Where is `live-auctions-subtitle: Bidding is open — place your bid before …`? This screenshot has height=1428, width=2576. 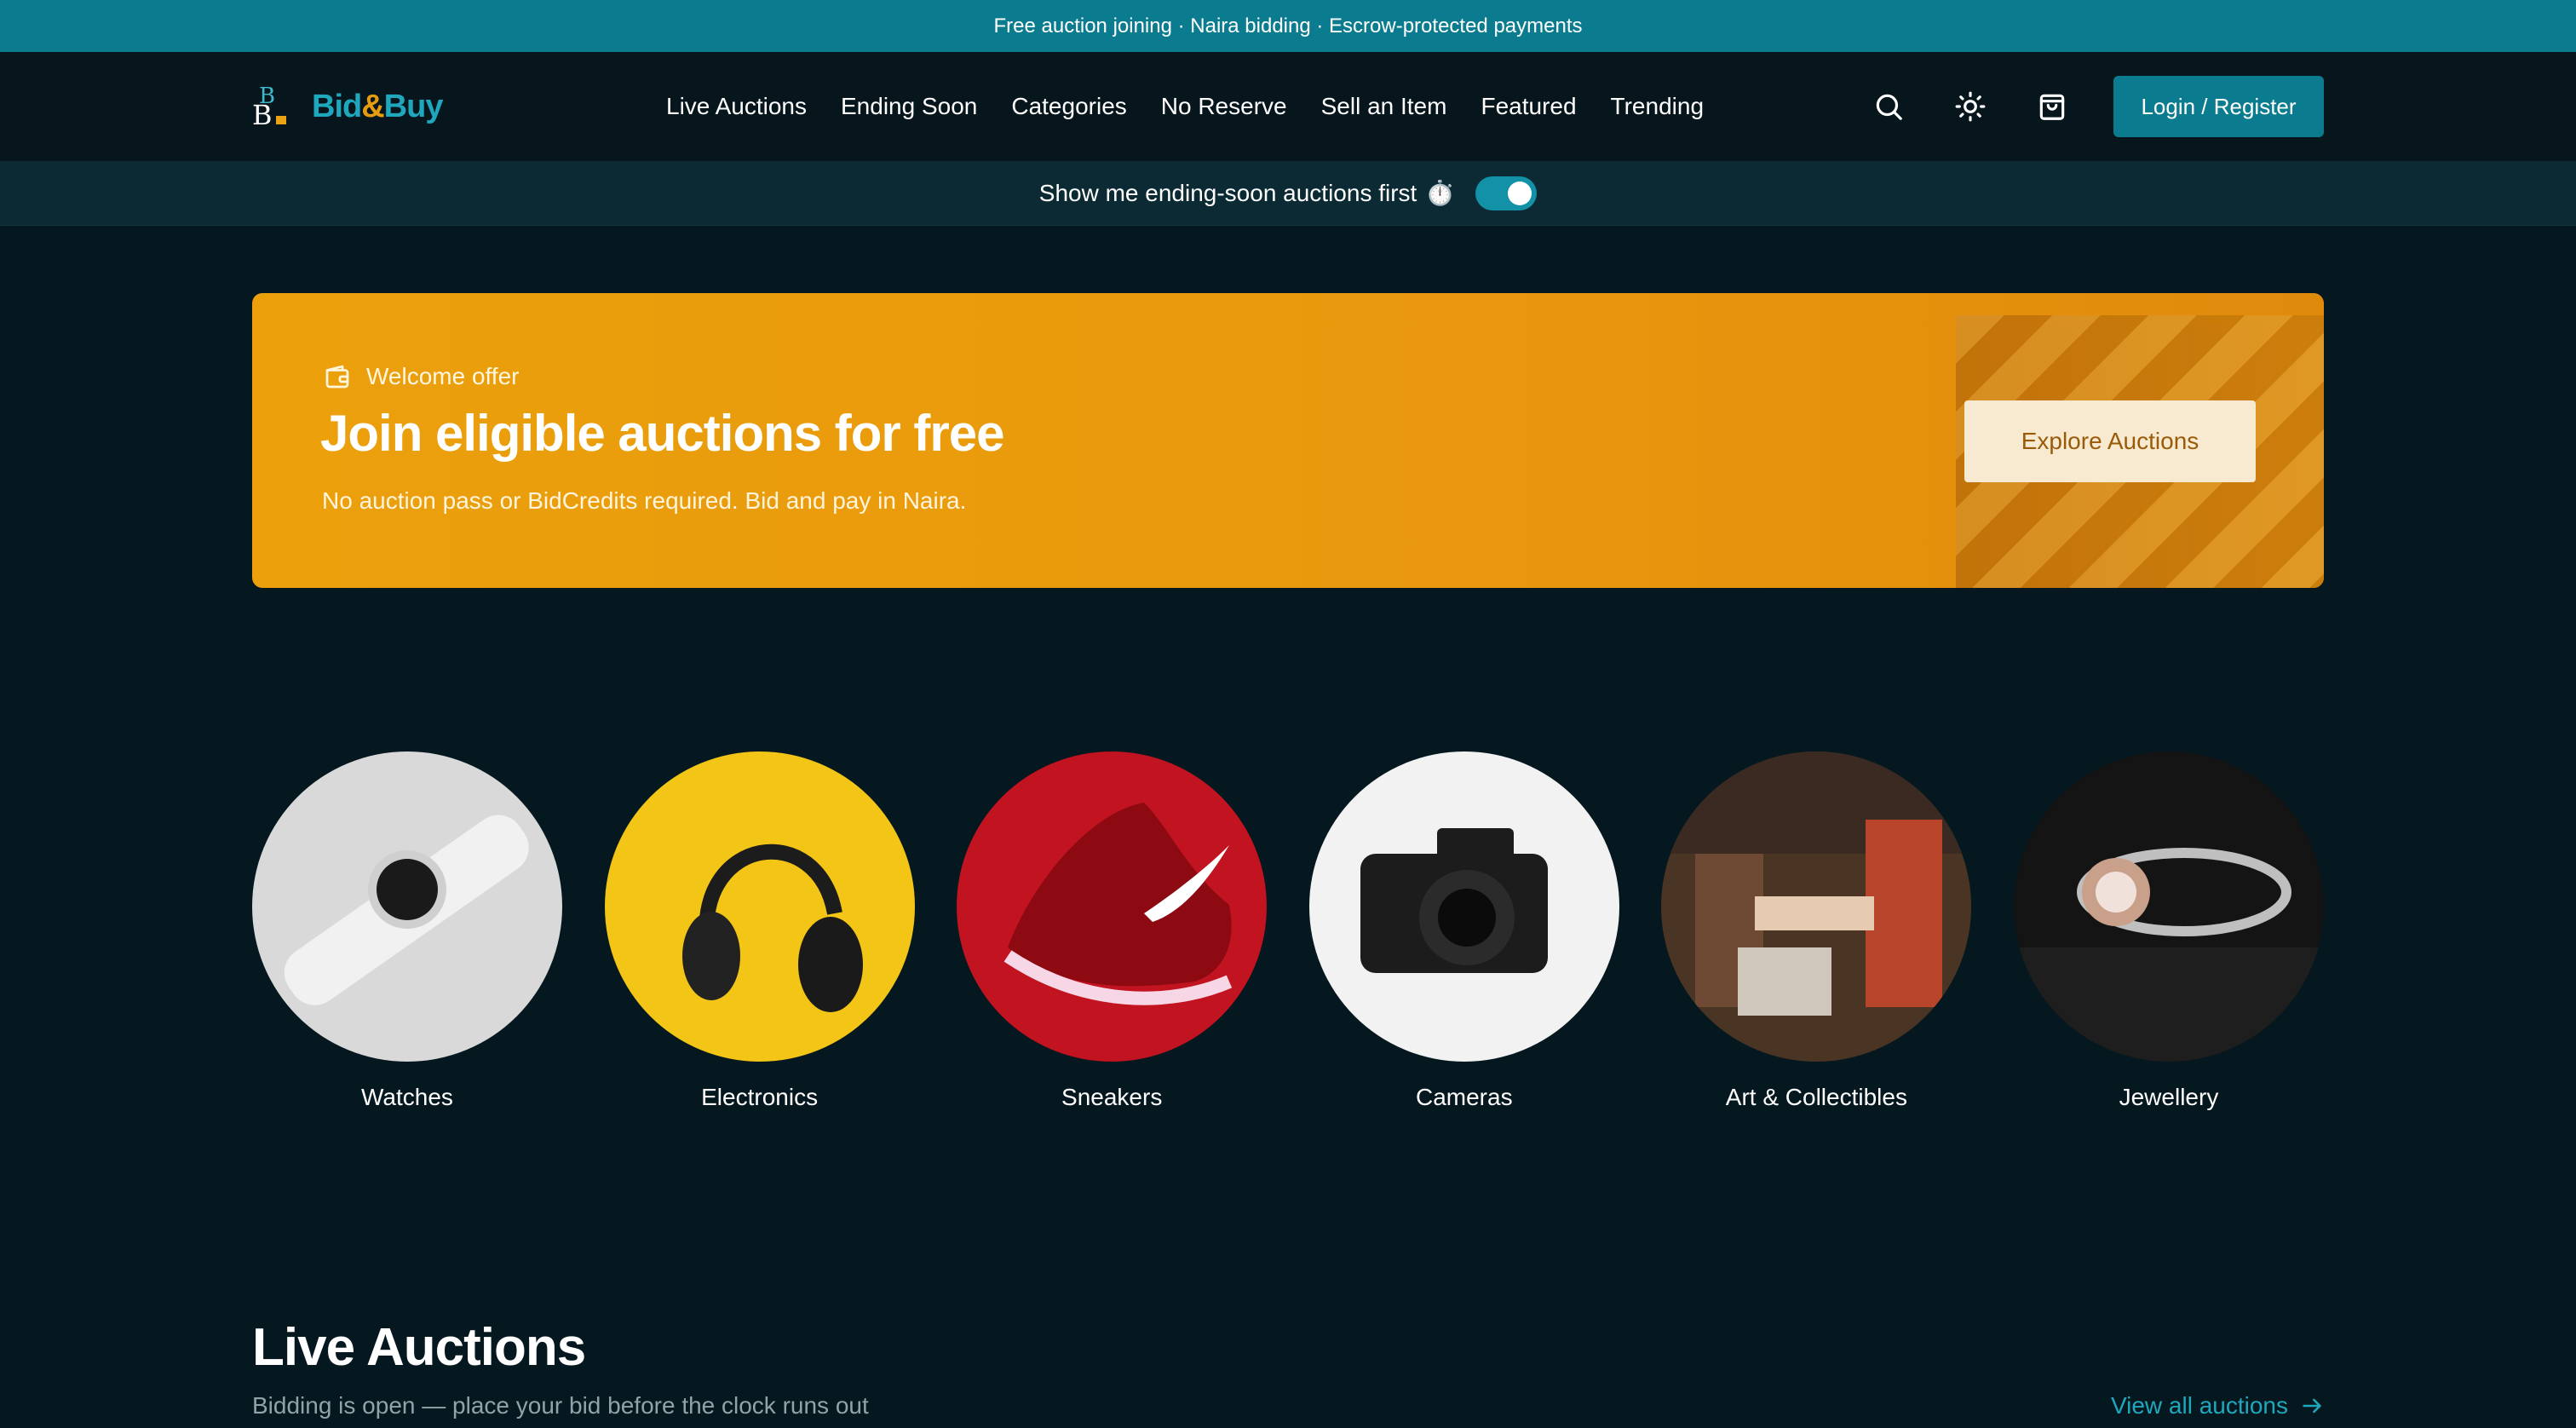 live-auctions-subtitle: Bidding is open — place your bid before … is located at coordinates (560, 1405).